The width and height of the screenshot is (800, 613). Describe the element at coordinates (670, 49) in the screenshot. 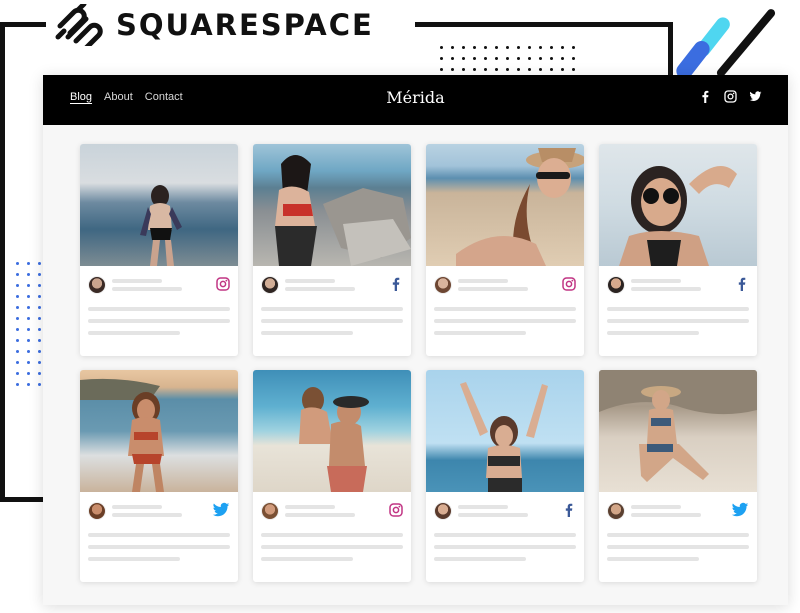

I see `frame-line-right` at that location.